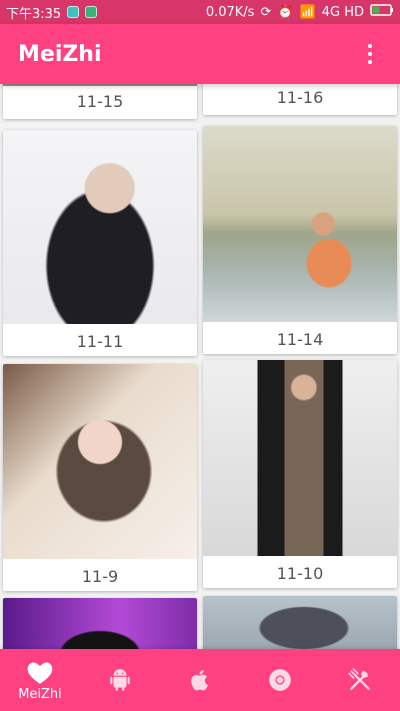  What do you see at coordinates (230, 12) in the screenshot?
I see `net-speed: 0.07K/s` at bounding box center [230, 12].